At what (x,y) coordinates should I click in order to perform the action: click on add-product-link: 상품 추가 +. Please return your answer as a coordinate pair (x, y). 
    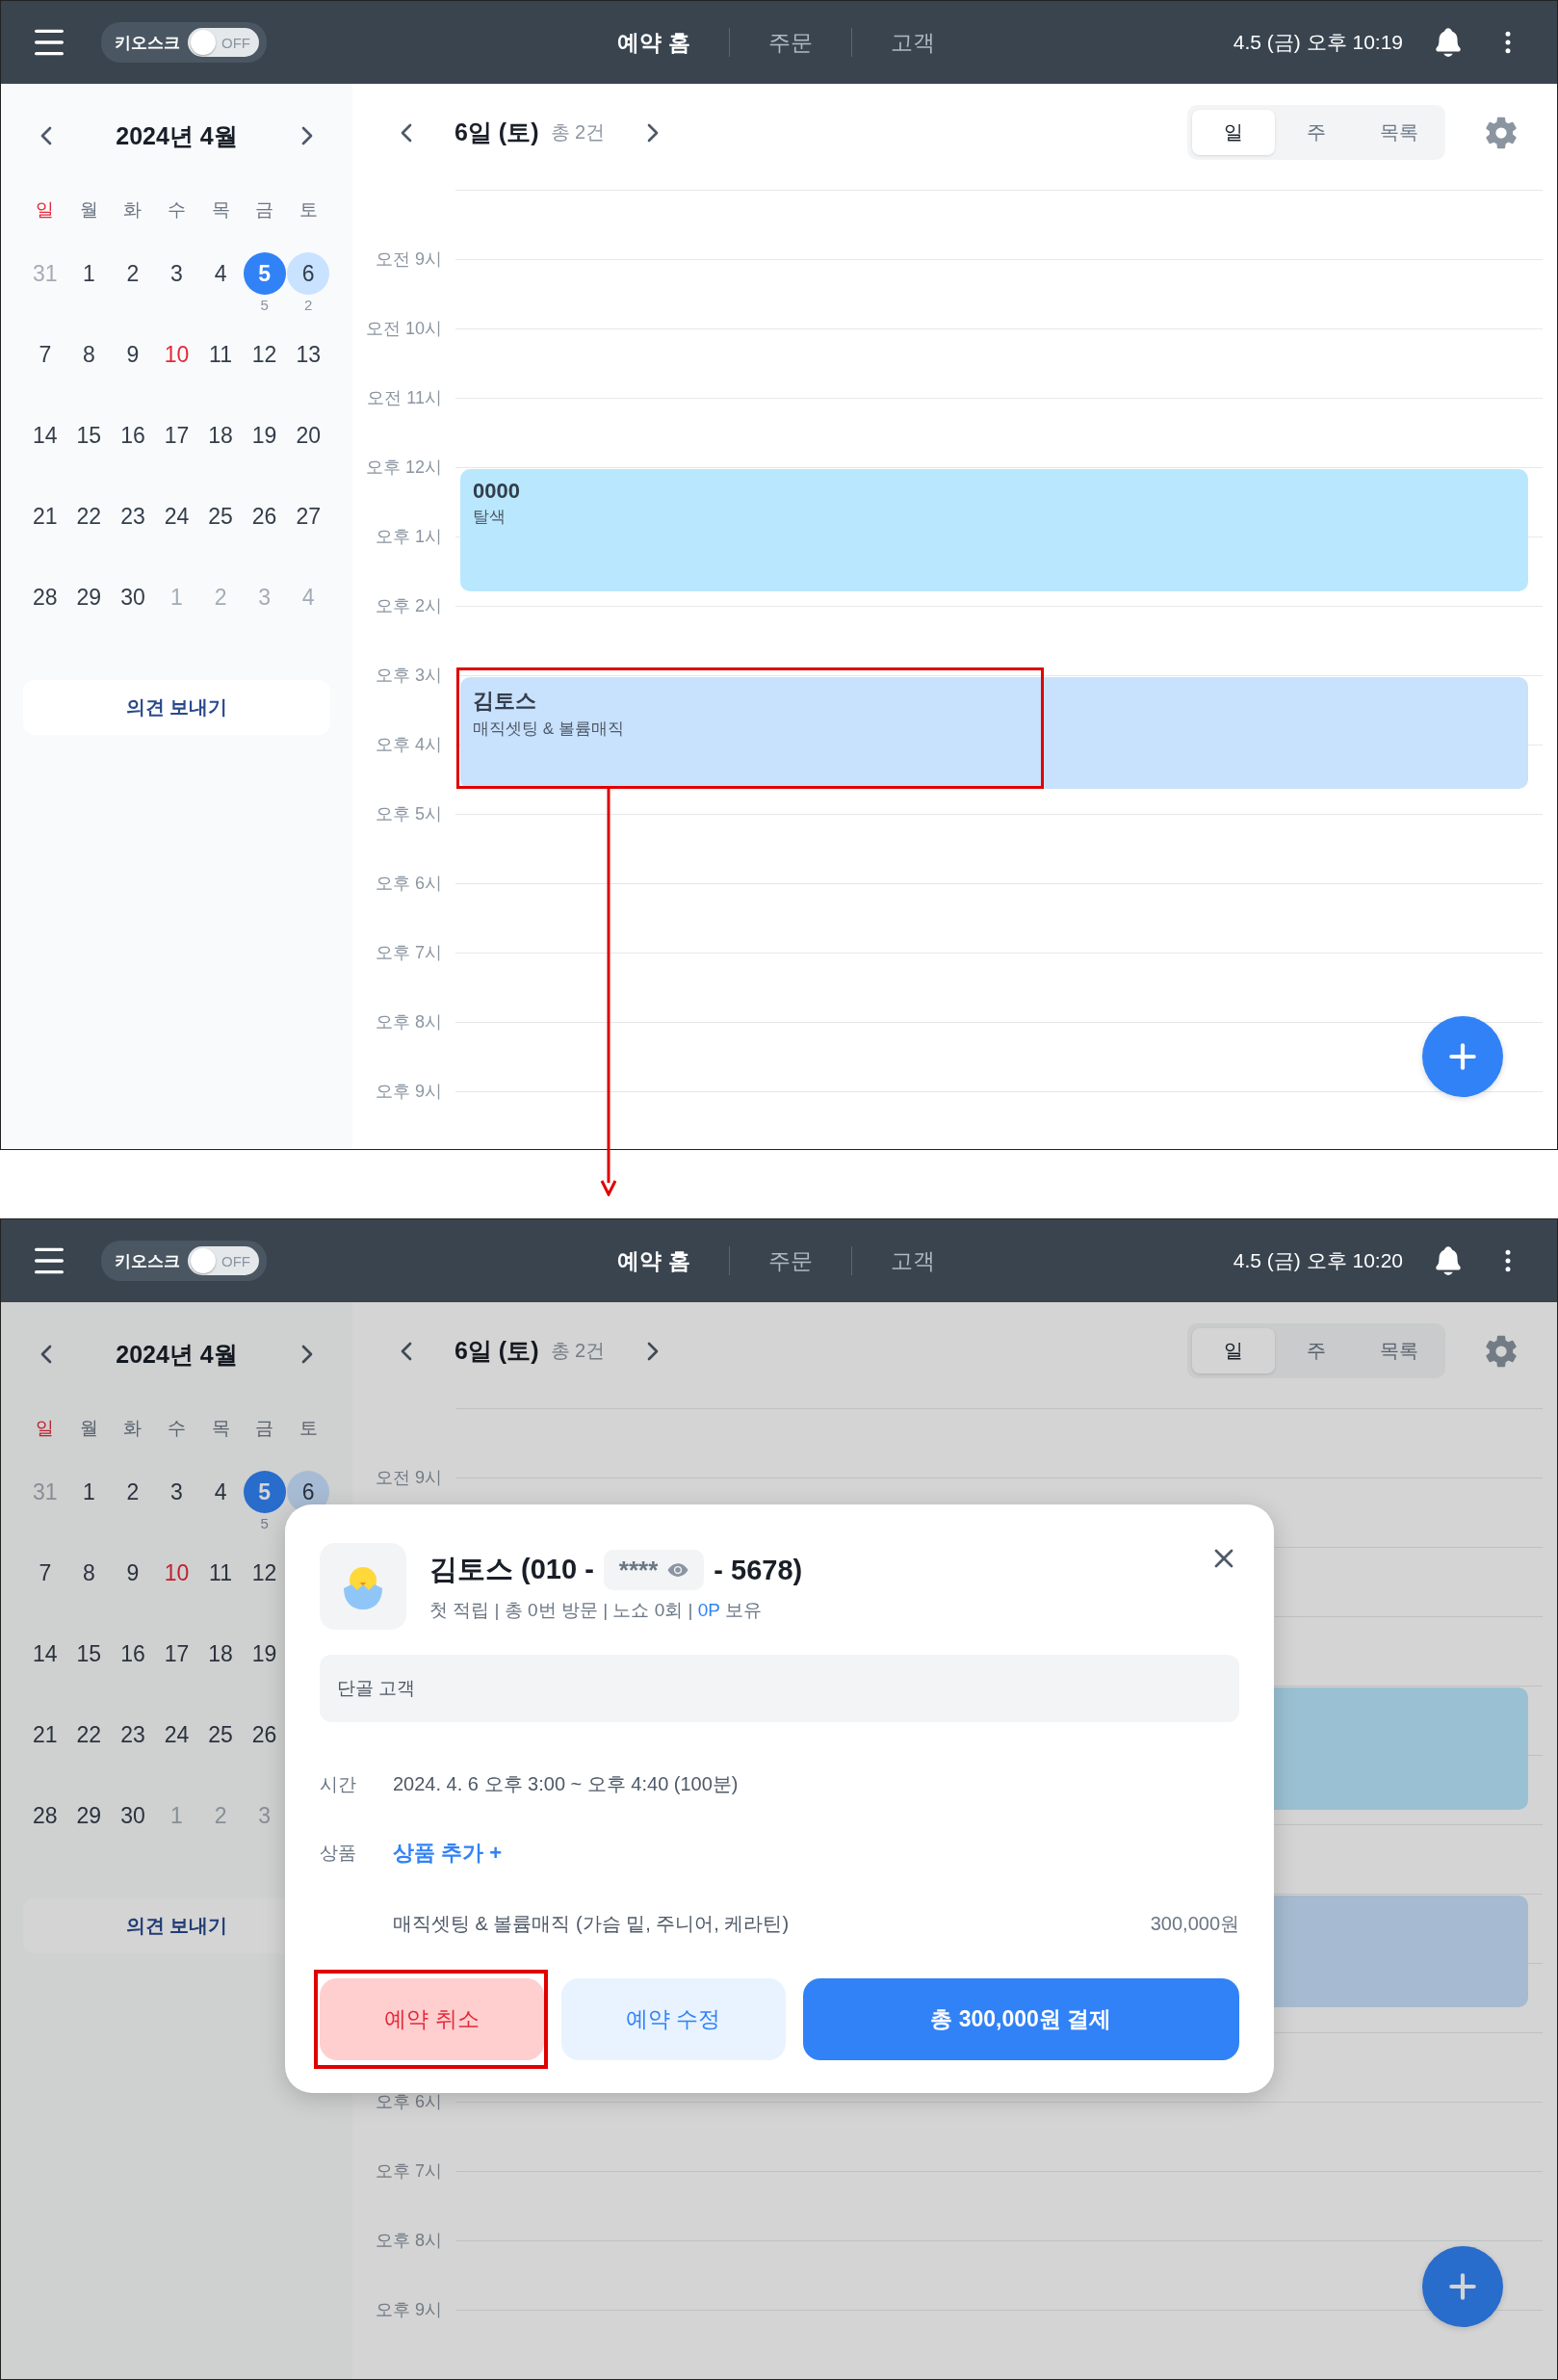
    Looking at the image, I should click on (448, 1854).